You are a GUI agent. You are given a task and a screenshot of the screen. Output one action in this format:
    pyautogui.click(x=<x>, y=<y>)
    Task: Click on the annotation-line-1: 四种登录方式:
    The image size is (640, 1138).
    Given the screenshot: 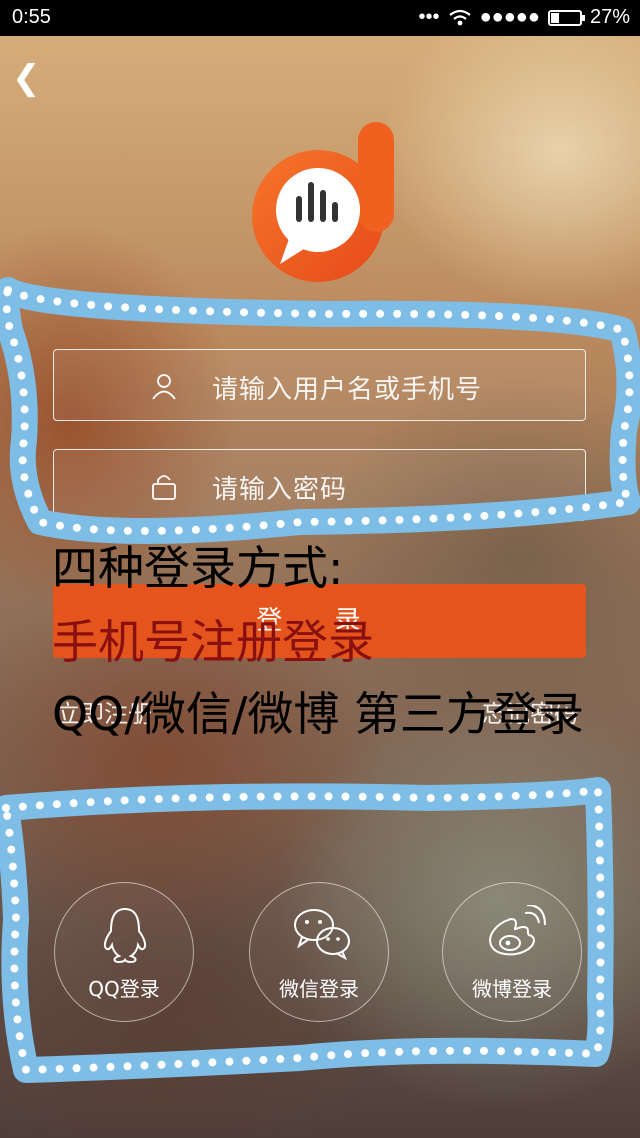 What is the action you would take?
    pyautogui.click(x=198, y=568)
    